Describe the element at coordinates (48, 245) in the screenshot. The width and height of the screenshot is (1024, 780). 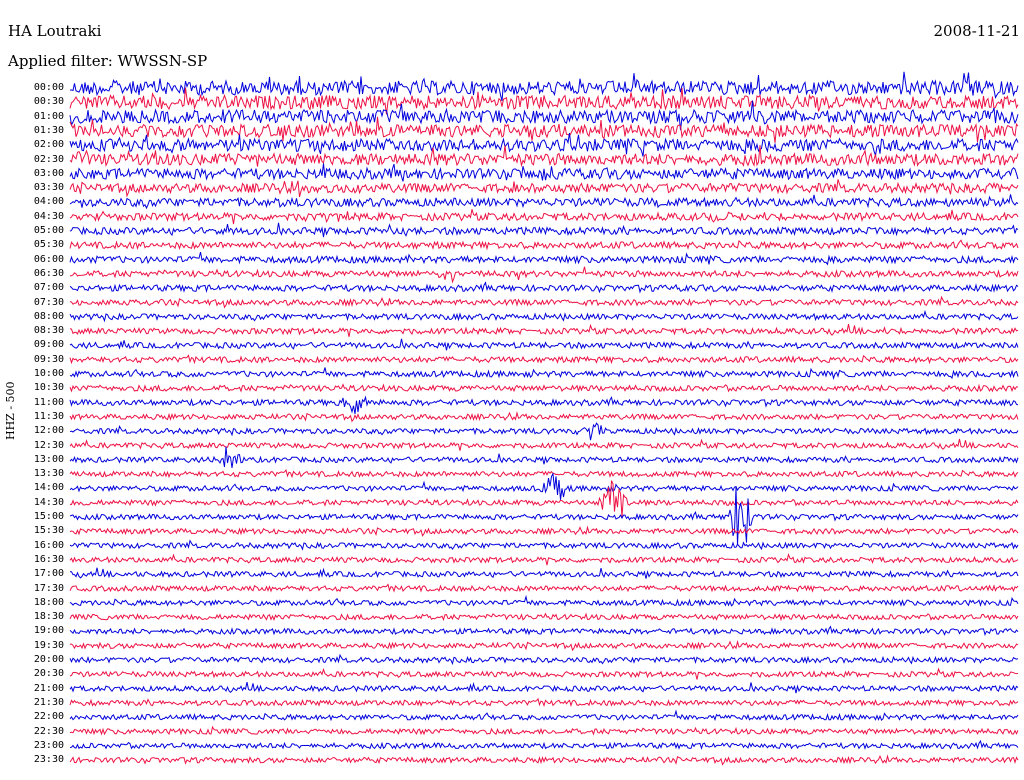
I see `row-label: 05:30` at that location.